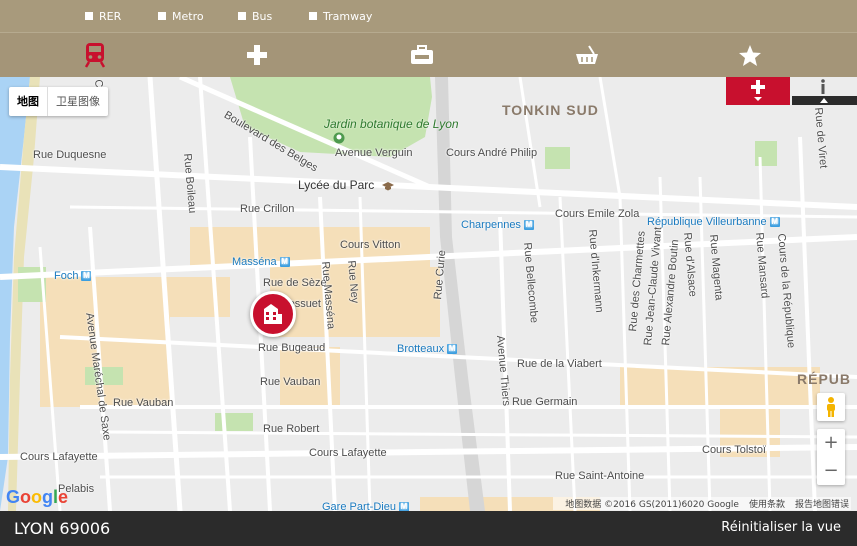 Image resolution: width=857 pixels, height=546 pixels. What do you see at coordinates (428, 16) in the screenshot?
I see `transport-filter-bar: RER Metro Bus Tramway` at bounding box center [428, 16].